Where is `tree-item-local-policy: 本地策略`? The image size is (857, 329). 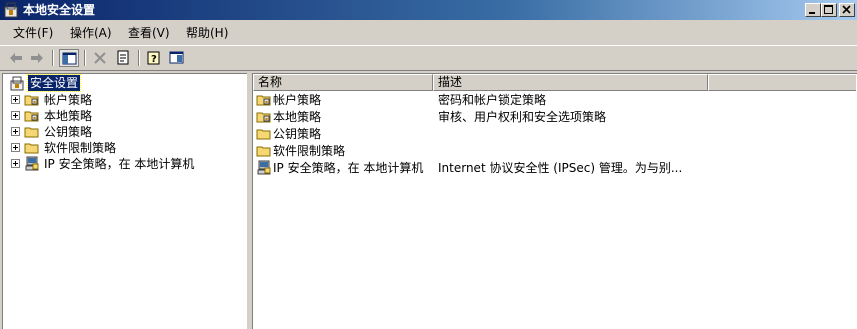
tree-item-local-policy: 本地策略 is located at coordinates (126, 116).